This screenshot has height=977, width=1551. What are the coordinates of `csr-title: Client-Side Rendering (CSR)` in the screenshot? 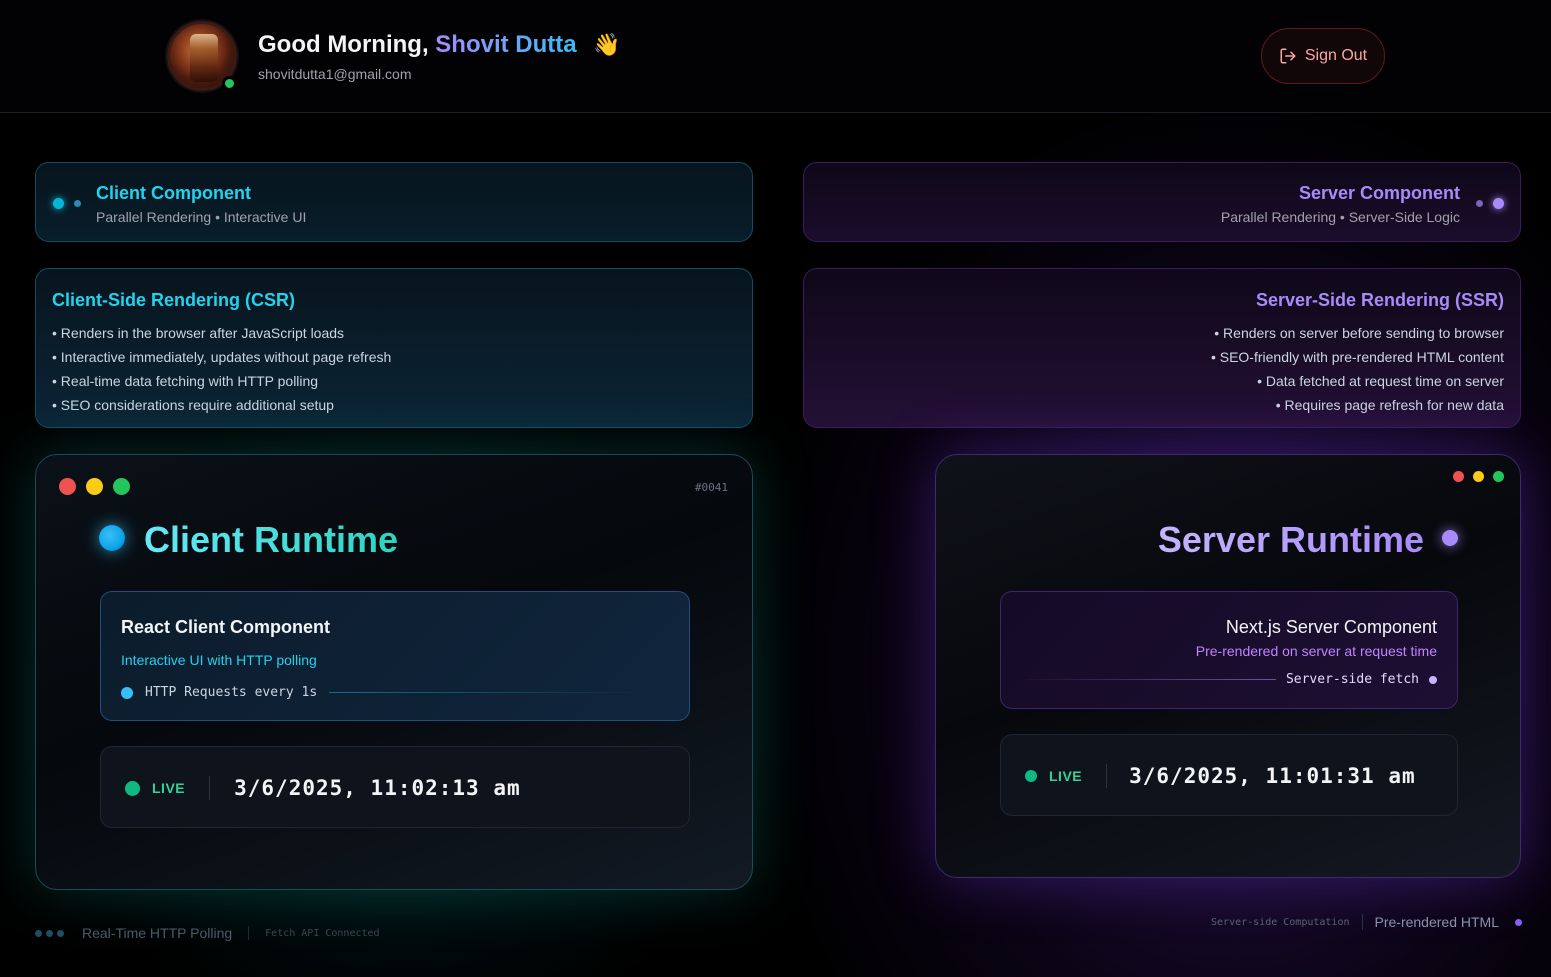 It's located at (174, 300).